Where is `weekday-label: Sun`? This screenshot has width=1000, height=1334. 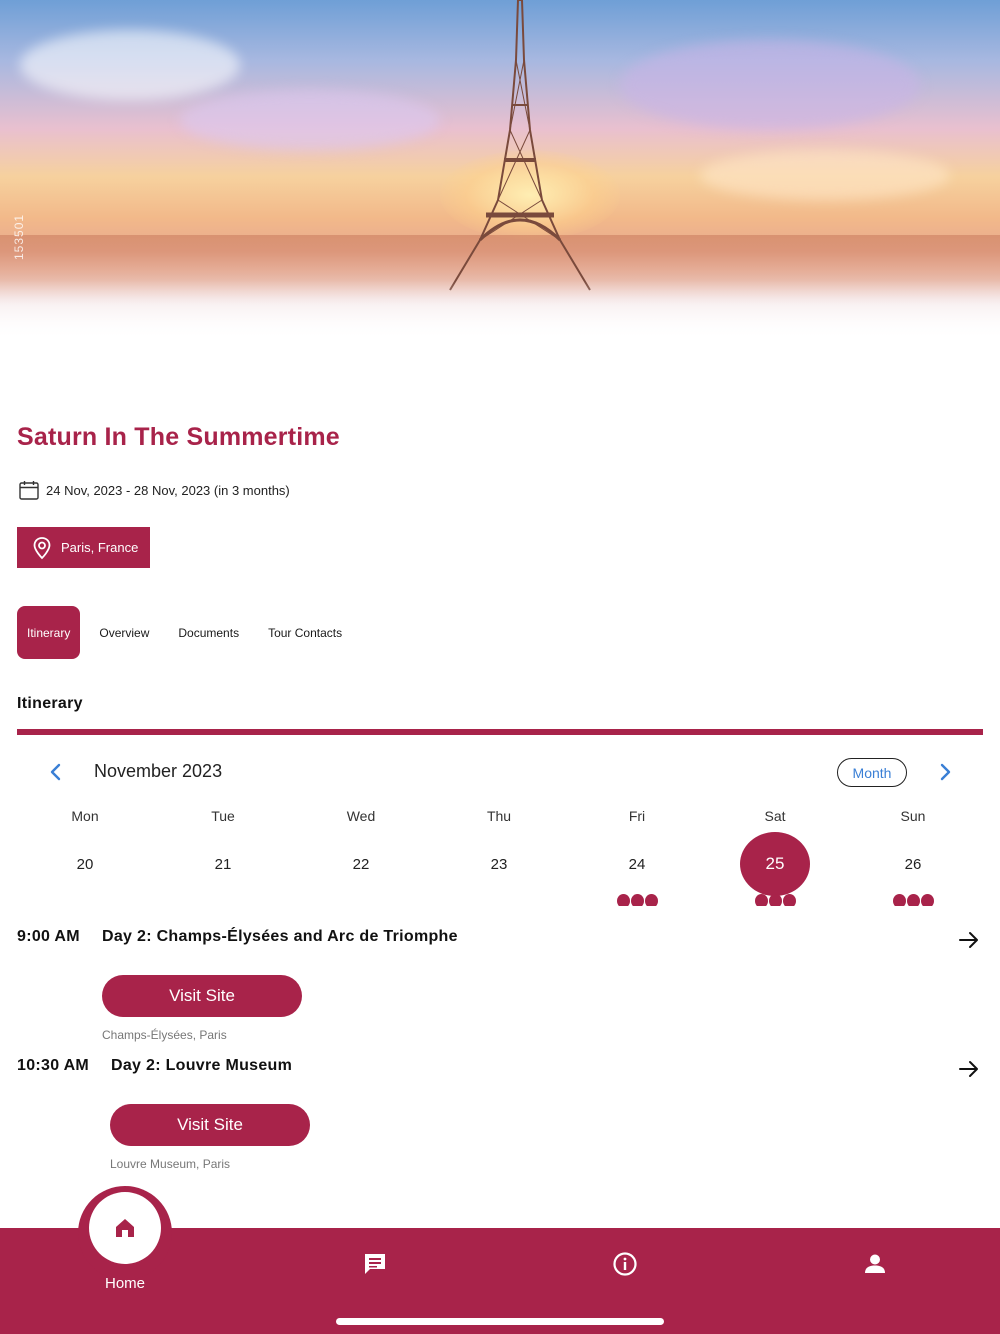
weekday-label: Sun is located at coordinates (913, 816).